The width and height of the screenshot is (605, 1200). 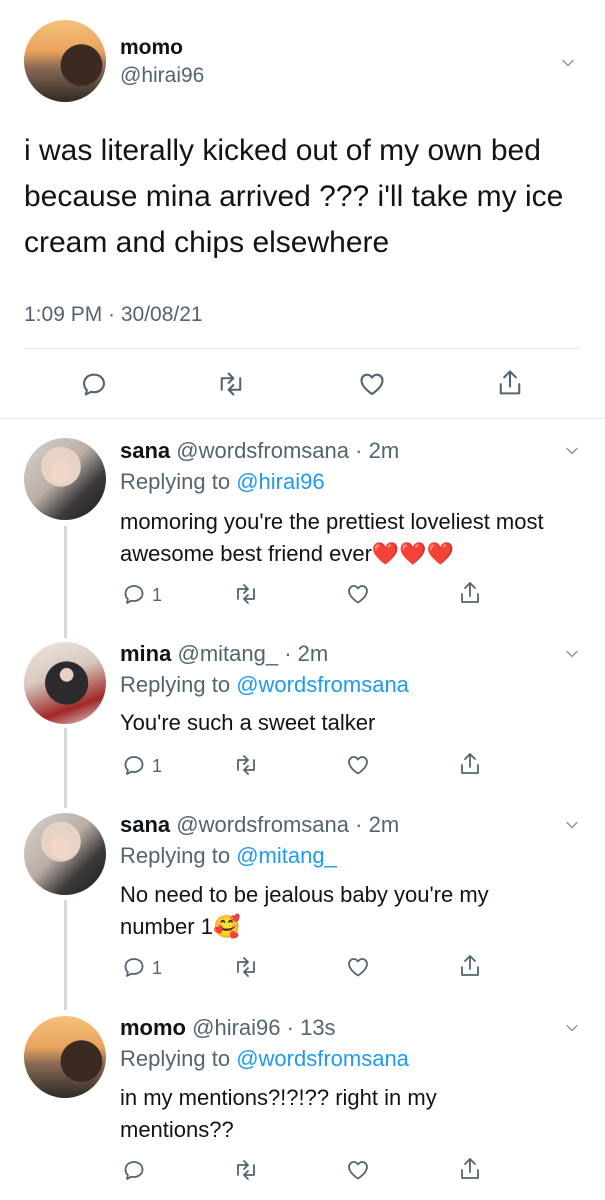 What do you see at coordinates (145, 653) in the screenshot?
I see `author-name: mina` at bounding box center [145, 653].